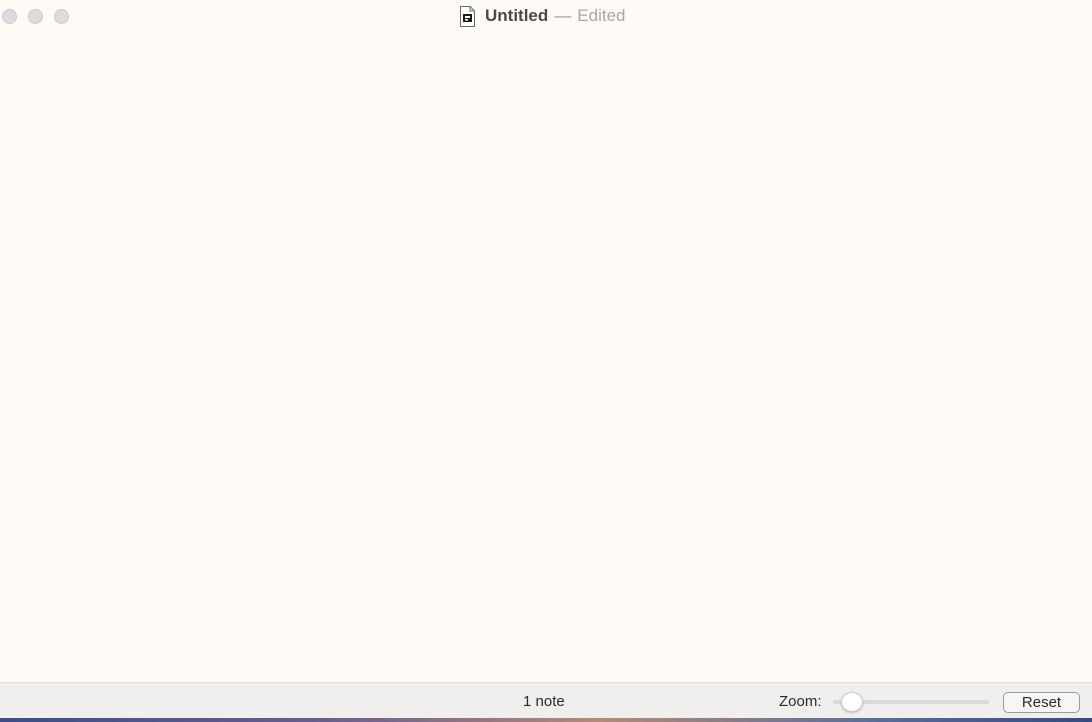 The height and width of the screenshot is (722, 1092). I want to click on status-bar: 1 note Zoom: Reset, so click(546, 700).